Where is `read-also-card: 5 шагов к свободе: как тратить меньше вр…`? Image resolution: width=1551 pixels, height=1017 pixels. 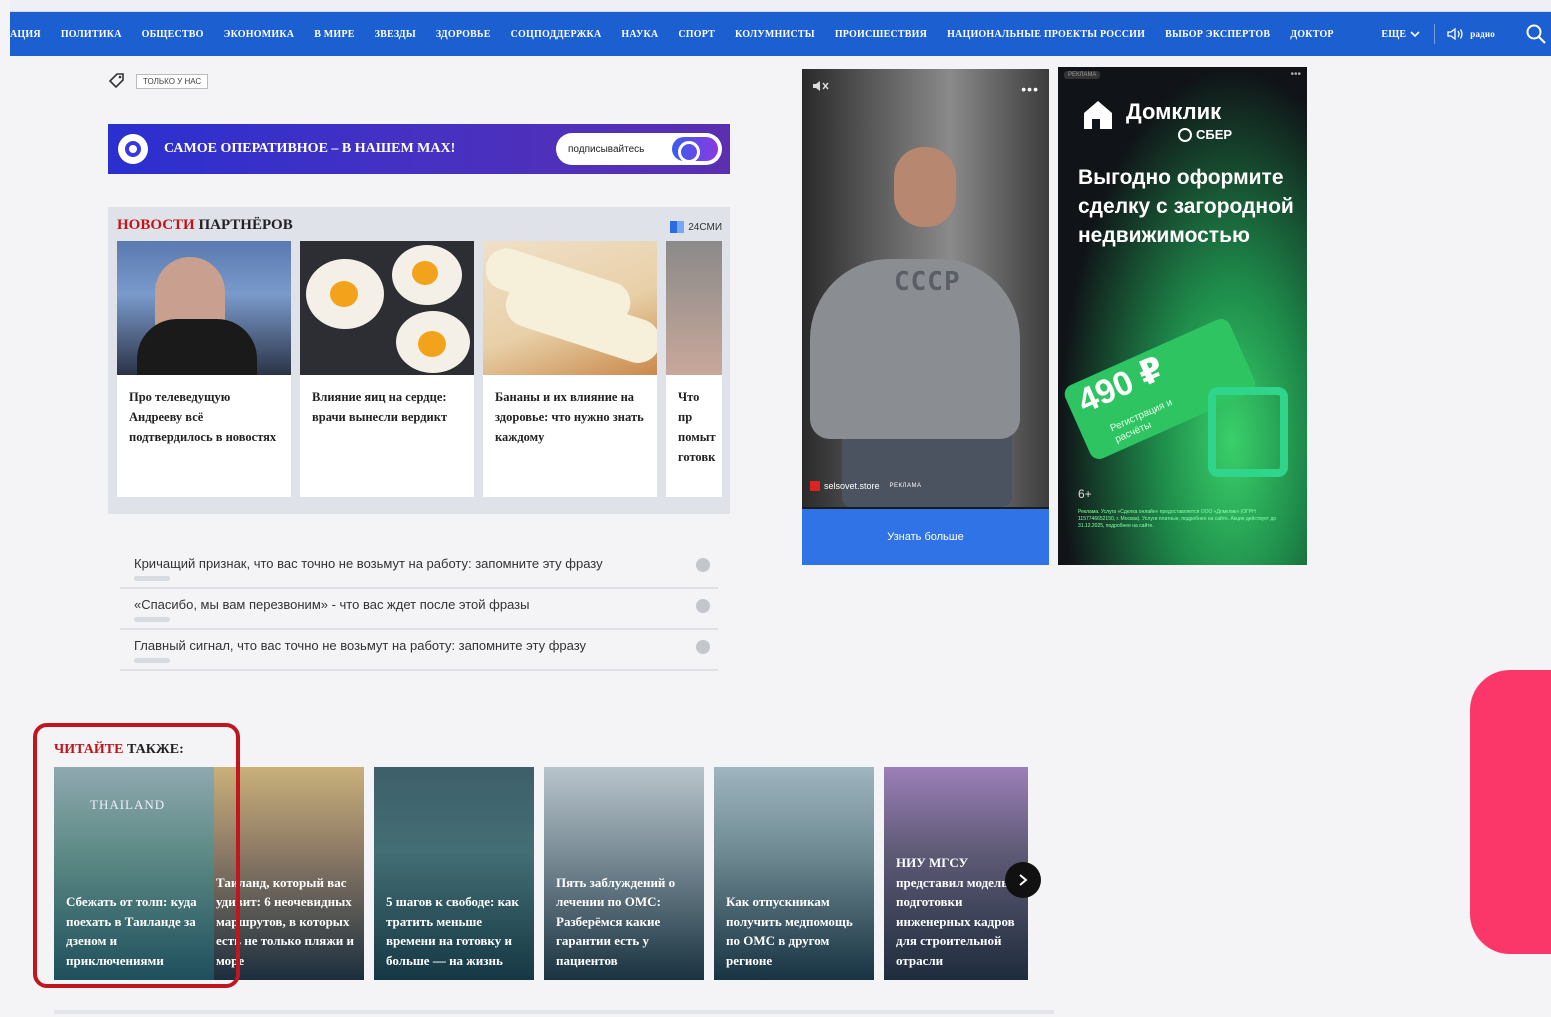 read-also-card: 5 шагов к свободе: как тратить меньше вр… is located at coordinates (454, 873).